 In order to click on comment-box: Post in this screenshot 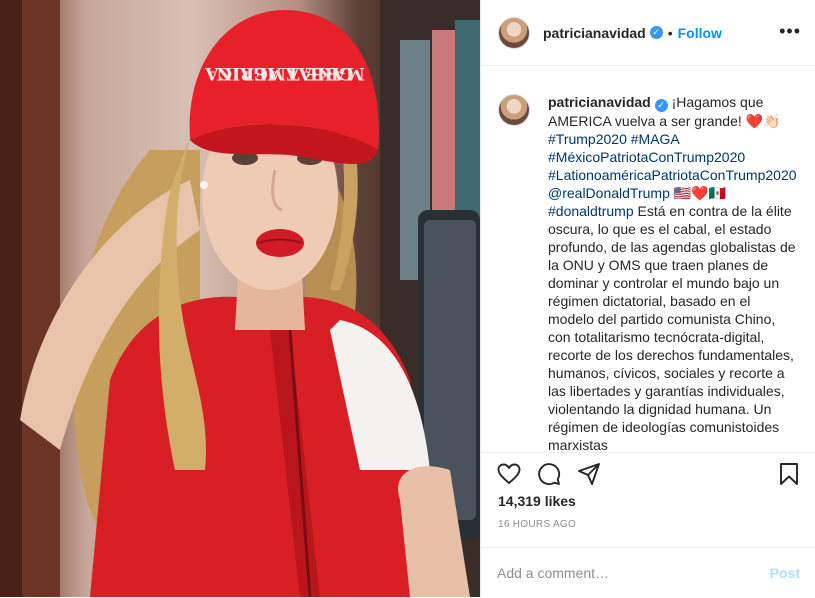, I will do `click(648, 572)`.